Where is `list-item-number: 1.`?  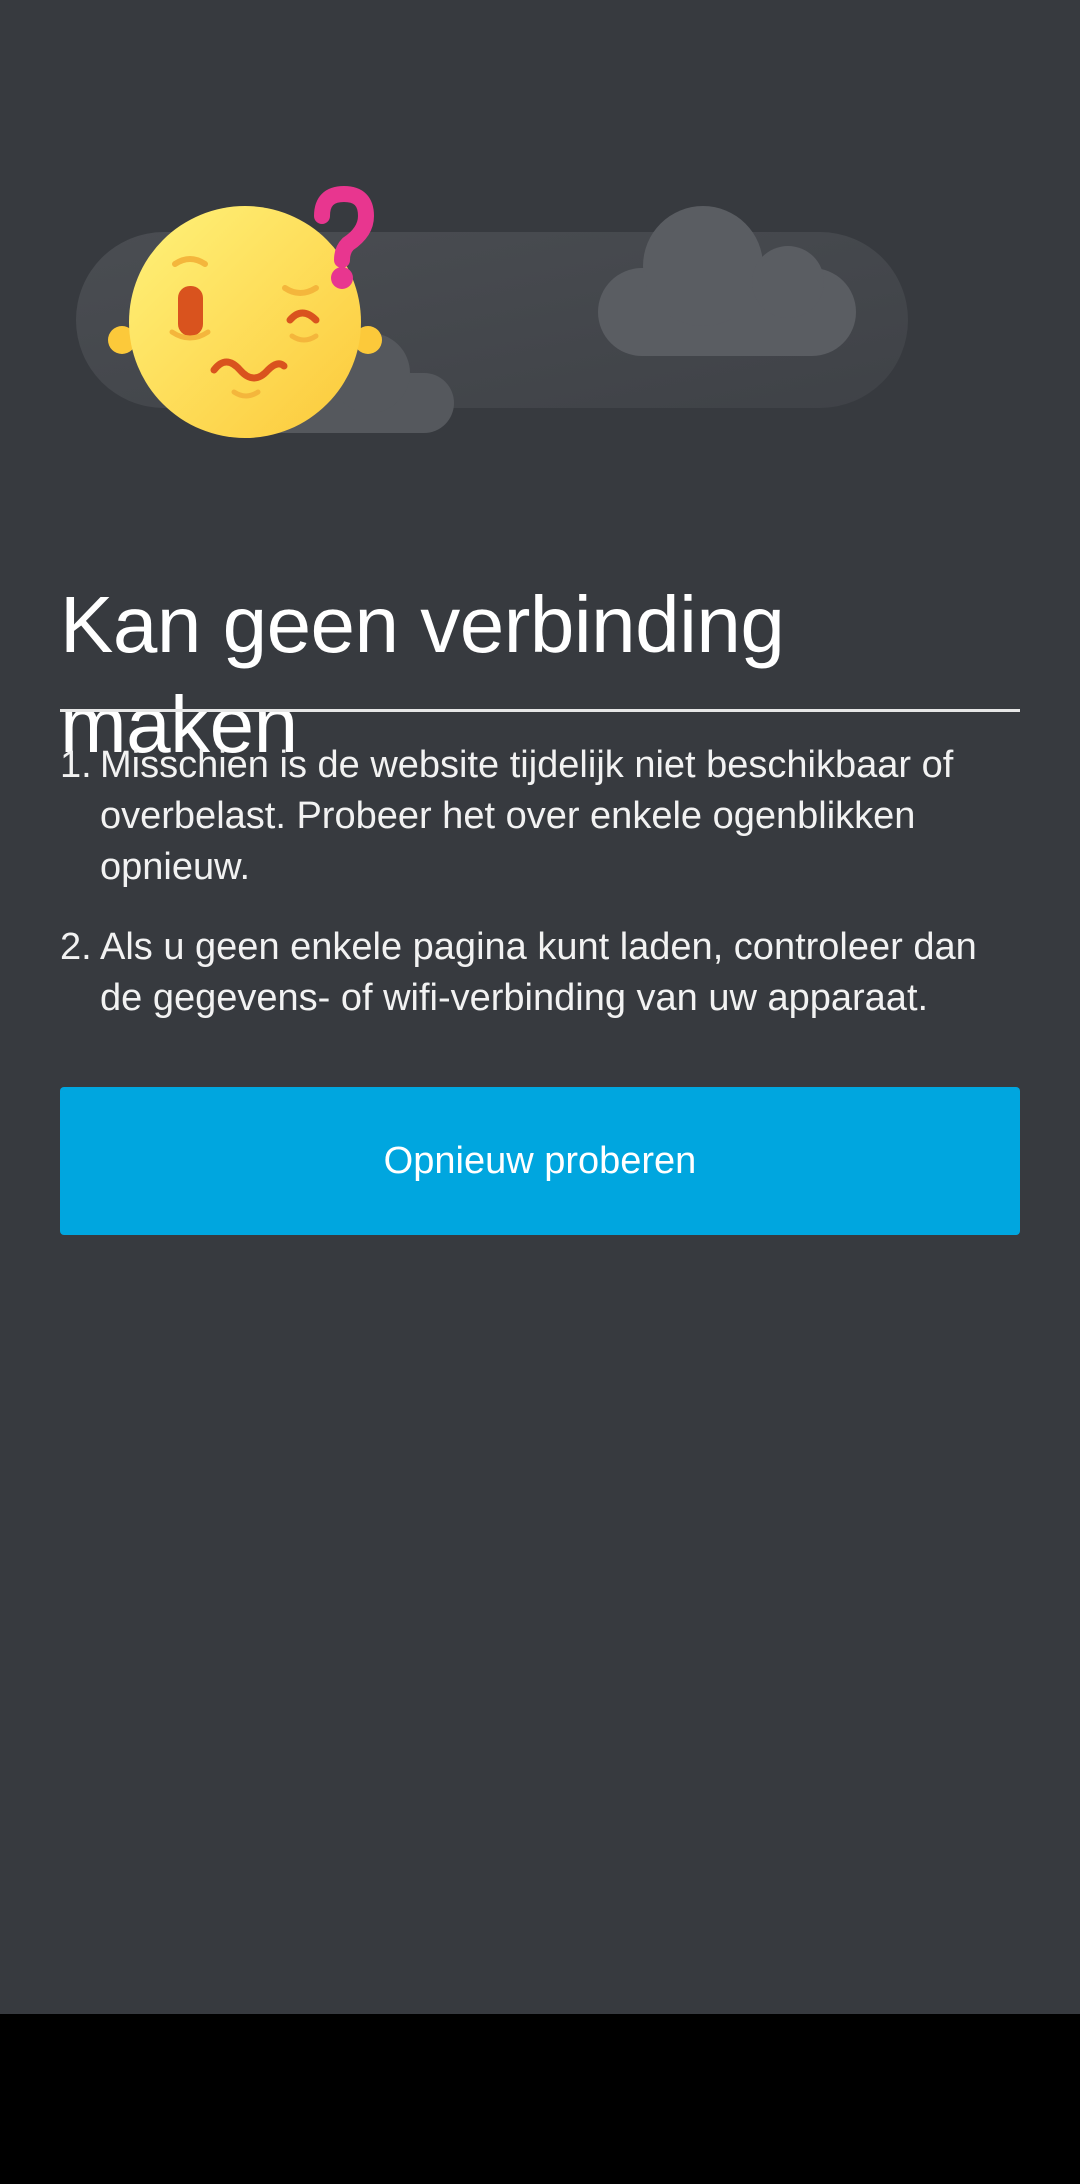
list-item-number: 1. is located at coordinates (76, 765).